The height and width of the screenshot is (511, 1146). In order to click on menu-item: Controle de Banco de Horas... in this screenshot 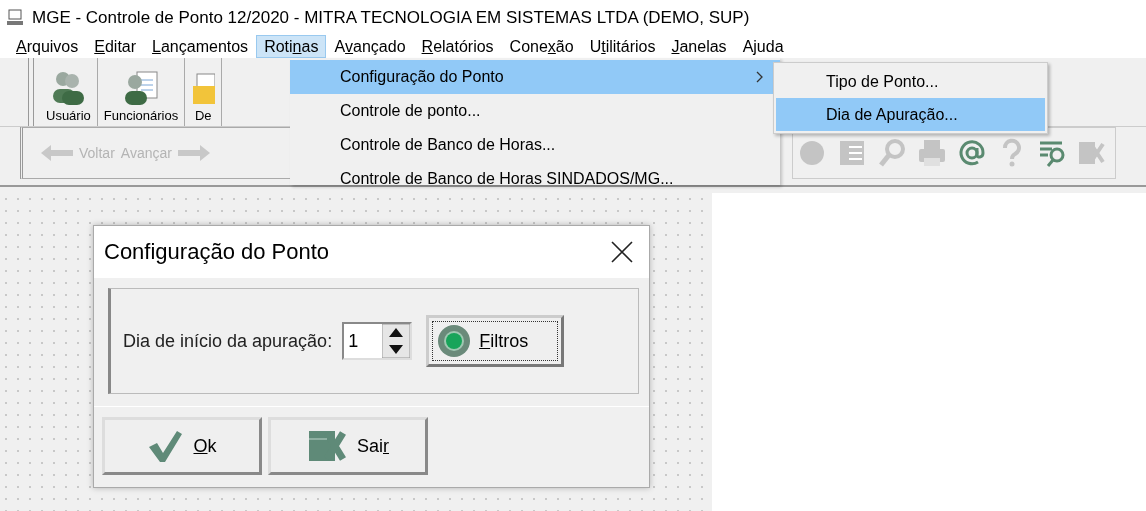, I will do `click(535, 145)`.